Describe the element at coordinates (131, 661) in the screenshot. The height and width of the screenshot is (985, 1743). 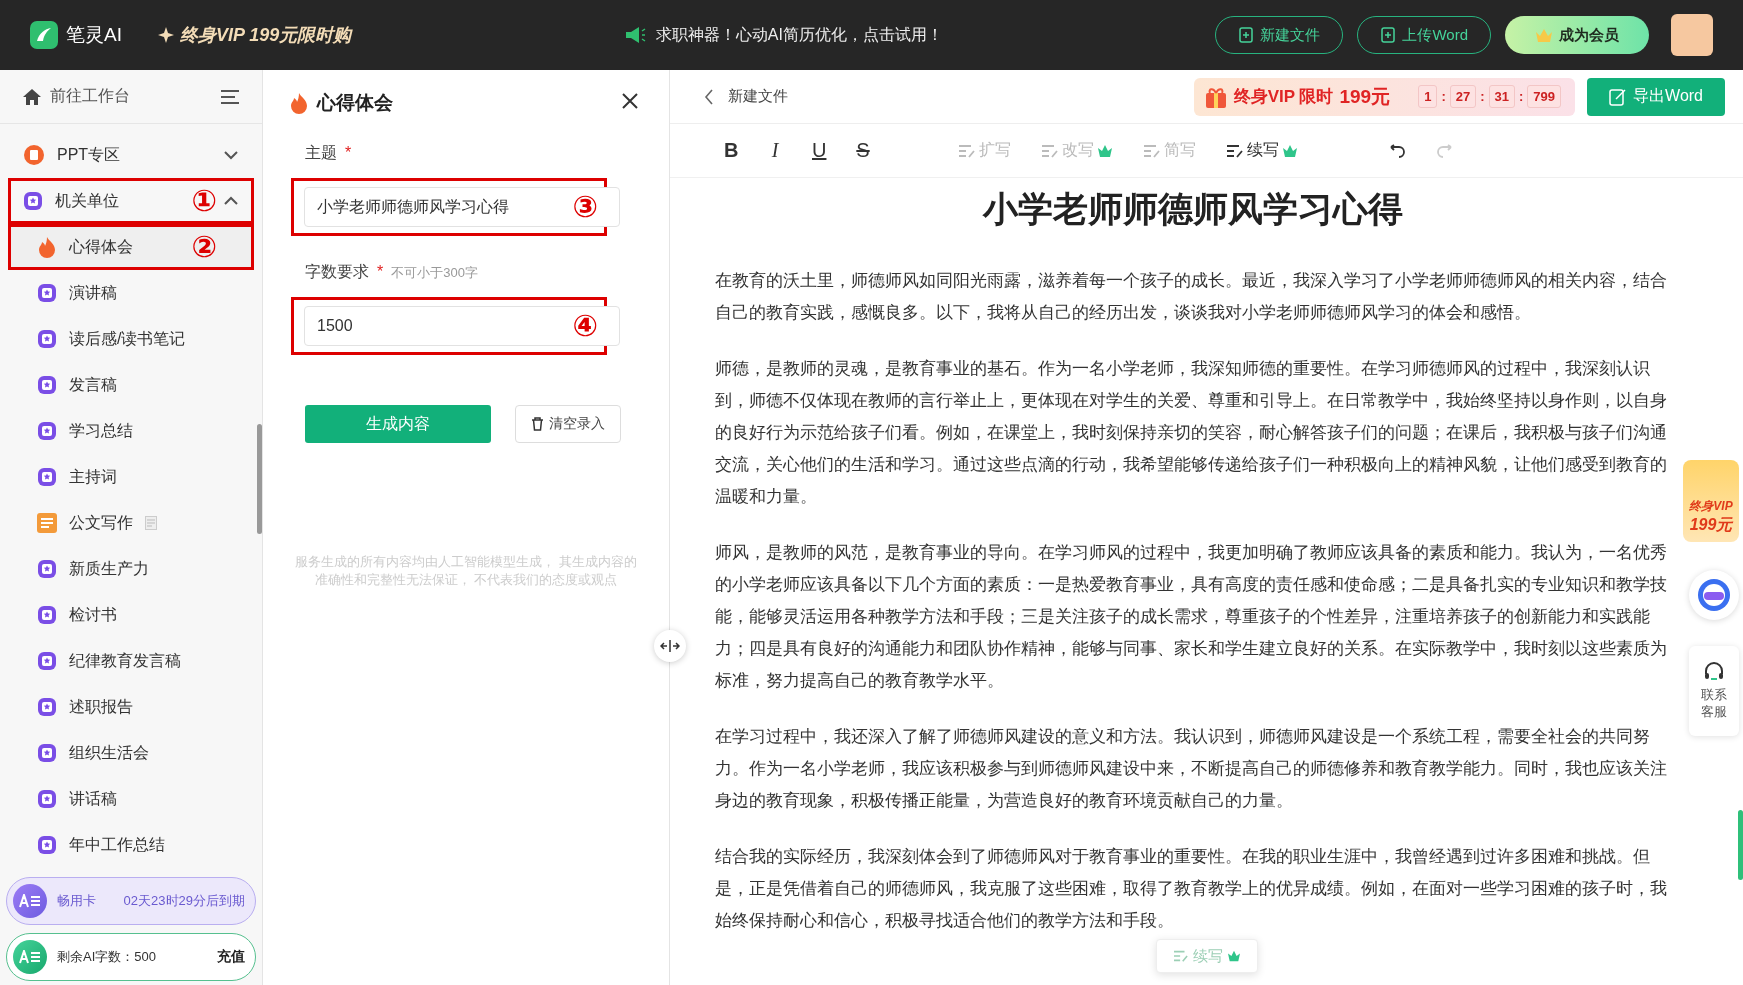
I see `sidebar-item: 纪律教育发言稿` at that location.